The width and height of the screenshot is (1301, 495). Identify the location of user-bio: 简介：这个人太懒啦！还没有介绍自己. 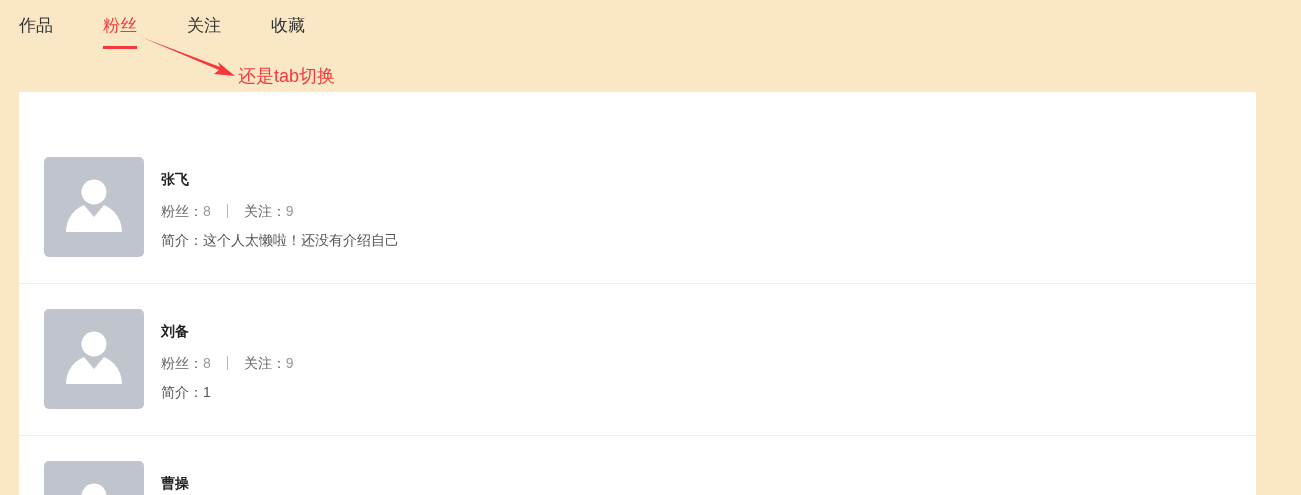
(280, 240).